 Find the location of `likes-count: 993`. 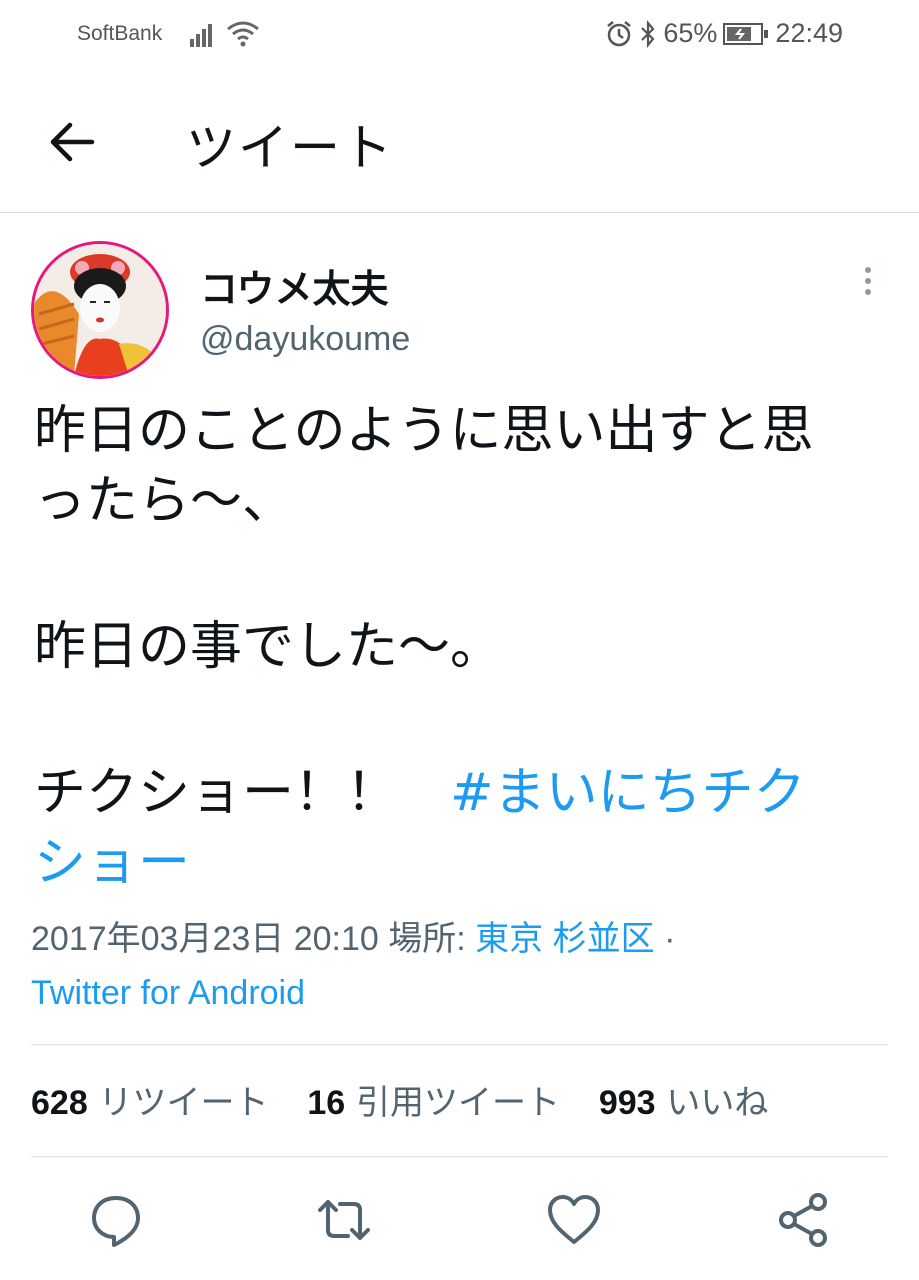

likes-count: 993 is located at coordinates (627, 1103).